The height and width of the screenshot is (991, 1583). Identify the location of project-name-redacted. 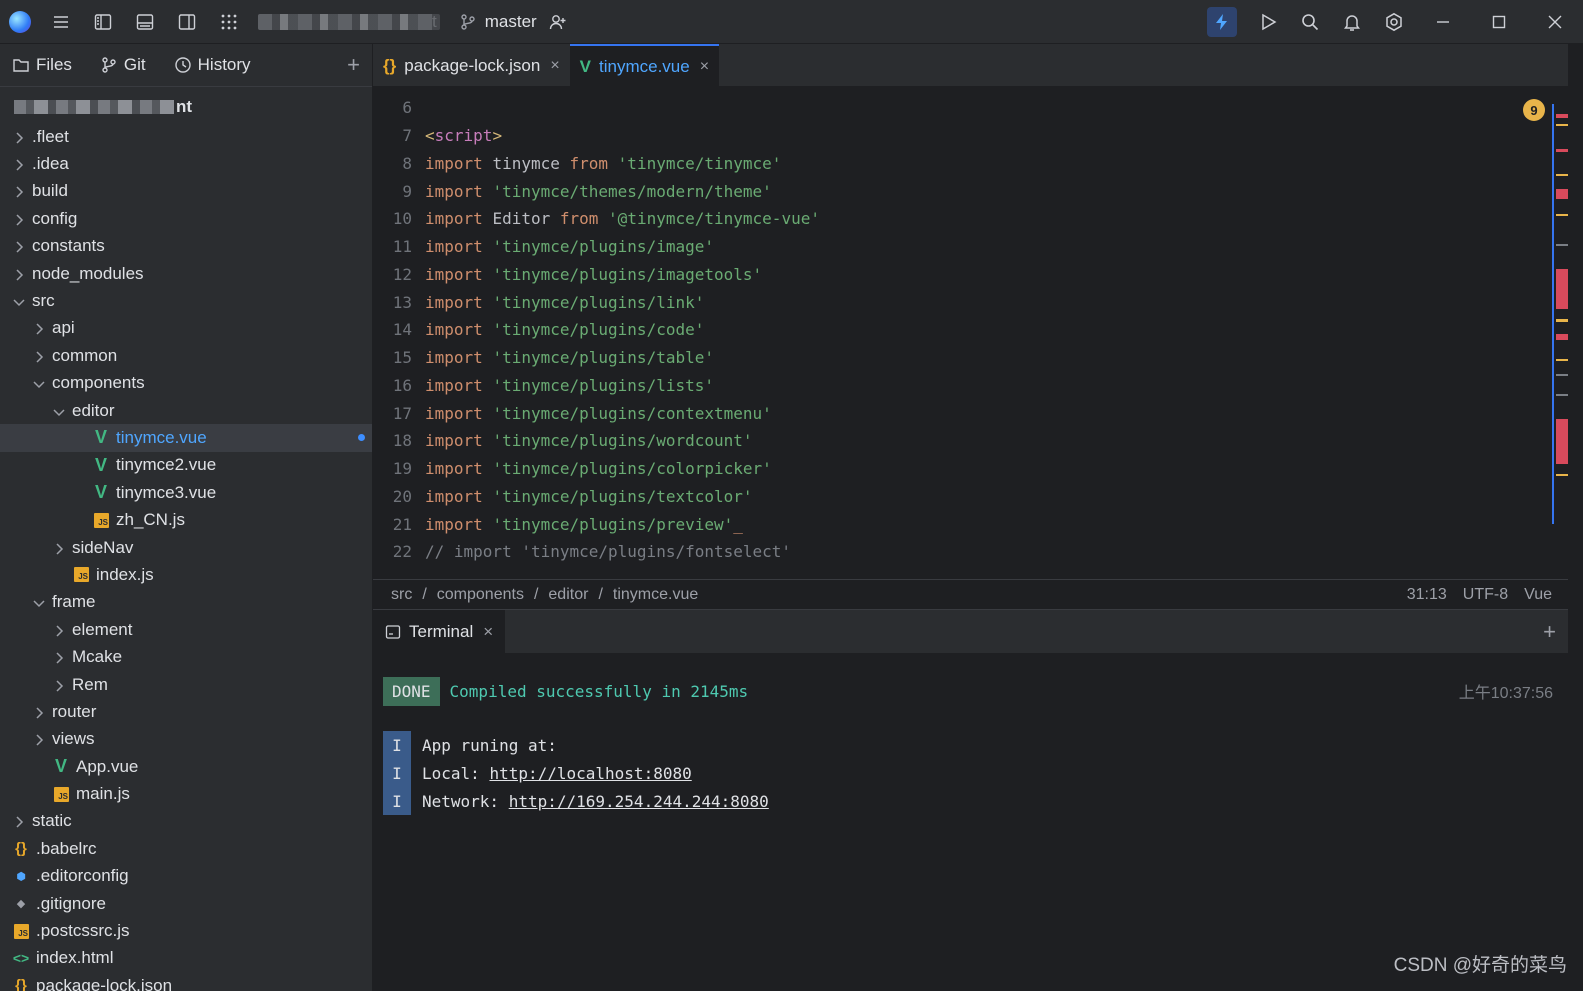
(349, 21).